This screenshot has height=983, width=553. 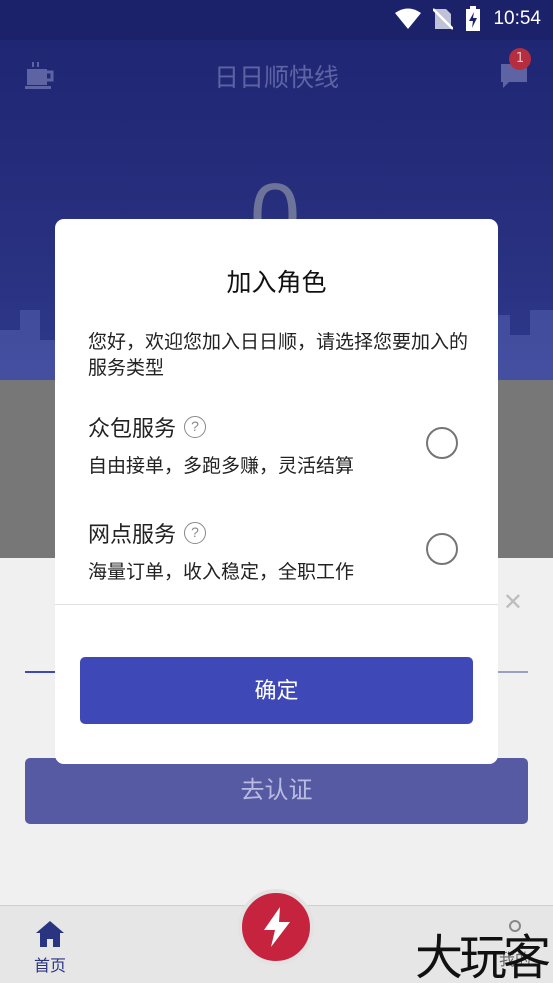 I want to click on option-title-row: 网点服务 ?, so click(x=278, y=533).